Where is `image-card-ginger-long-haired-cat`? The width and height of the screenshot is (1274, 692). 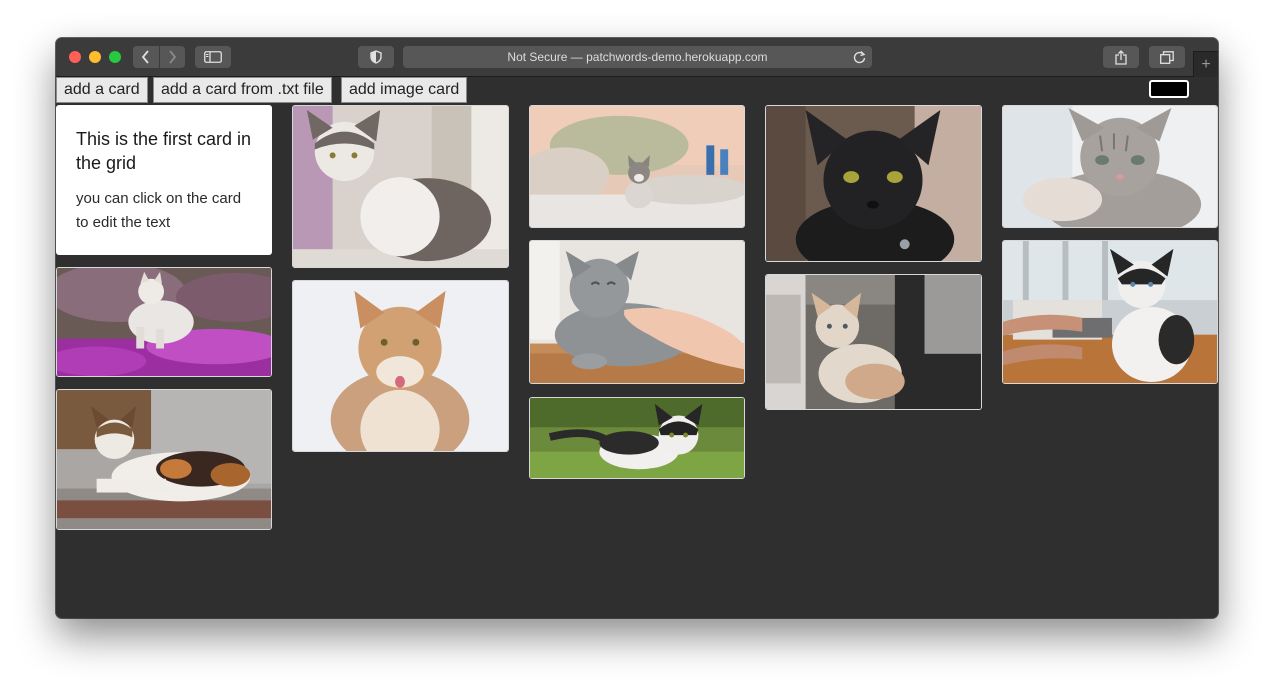 image-card-ginger-long-haired-cat is located at coordinates (400, 366).